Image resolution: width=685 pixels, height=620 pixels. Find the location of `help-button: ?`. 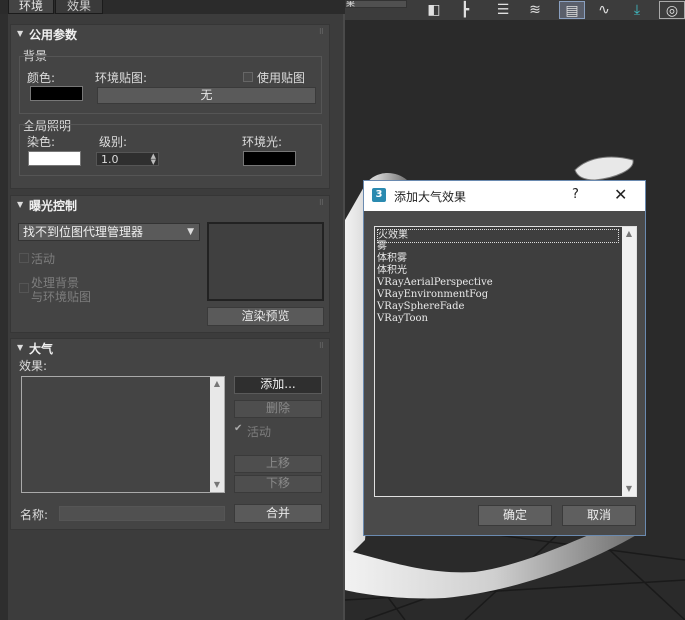

help-button: ? is located at coordinates (575, 194).